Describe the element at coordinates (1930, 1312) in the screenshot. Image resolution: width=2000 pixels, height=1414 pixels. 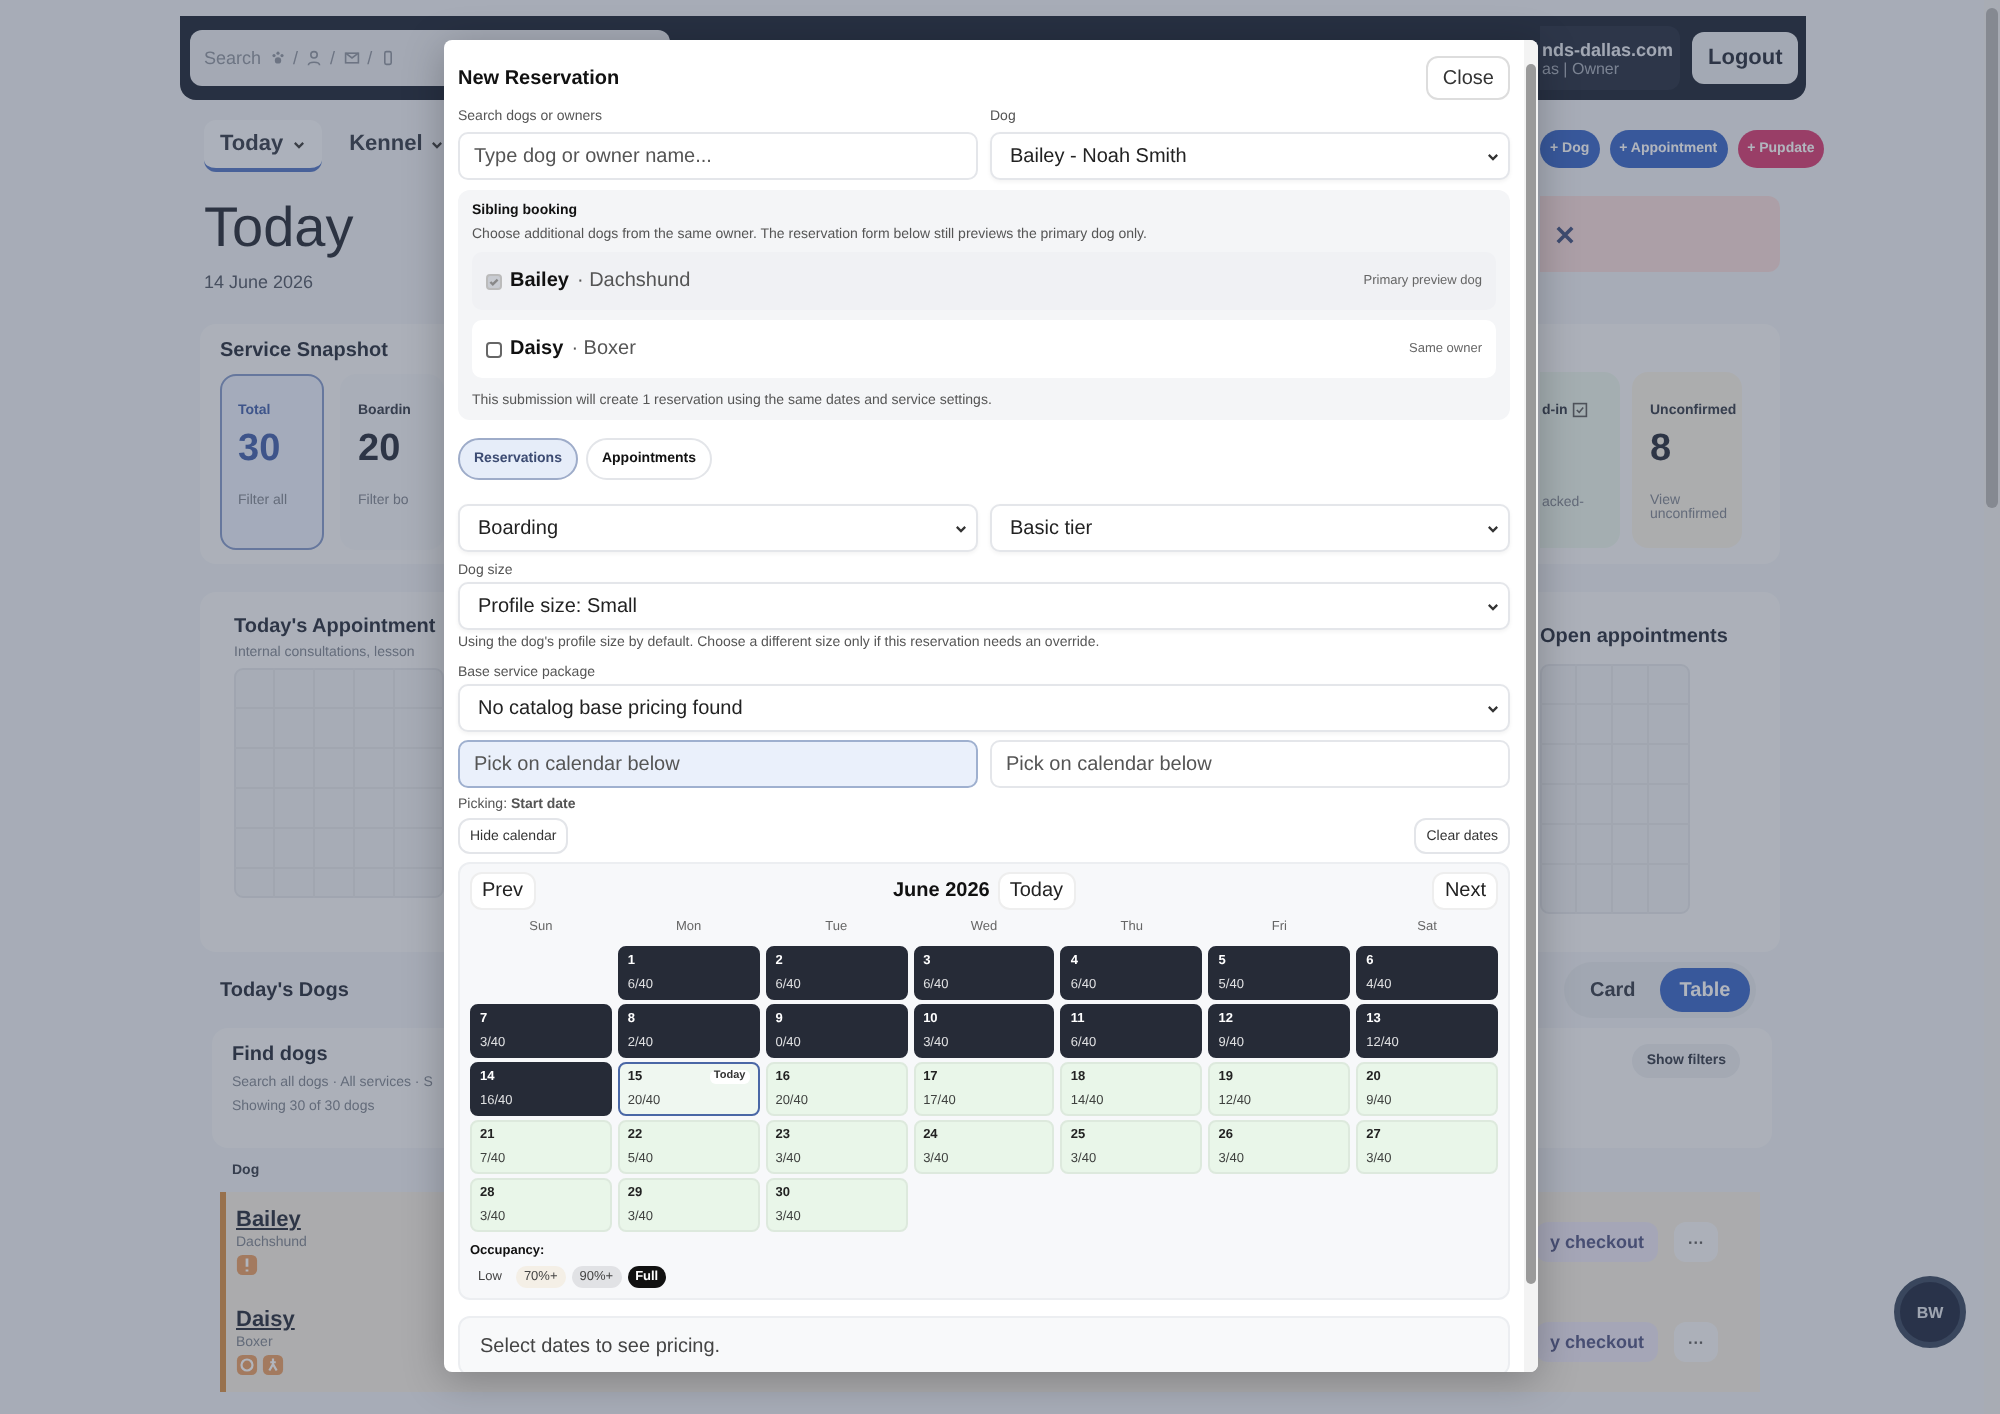
I see `user-avatar-button: BW` at that location.